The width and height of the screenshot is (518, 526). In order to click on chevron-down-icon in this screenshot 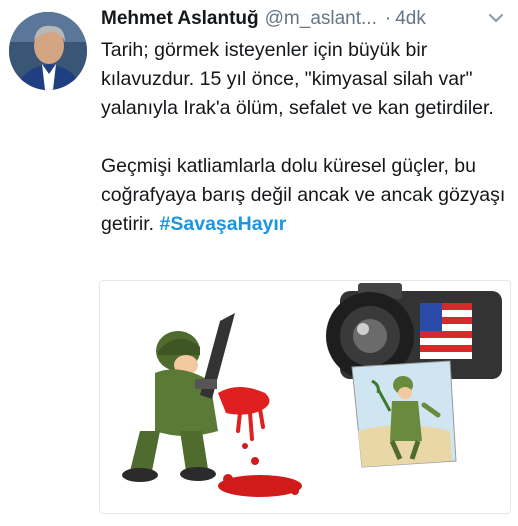, I will do `click(496, 18)`.